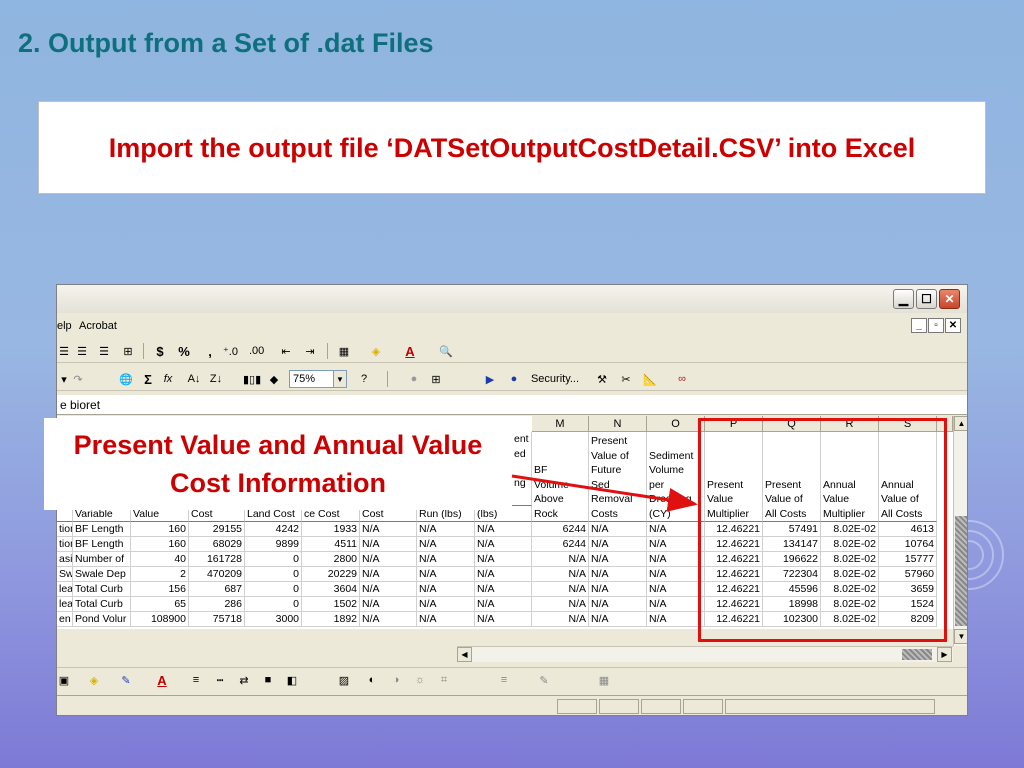  Describe the element at coordinates (230, 351) in the screenshot. I see `increase-decimal-icon: ⁺.0` at that location.